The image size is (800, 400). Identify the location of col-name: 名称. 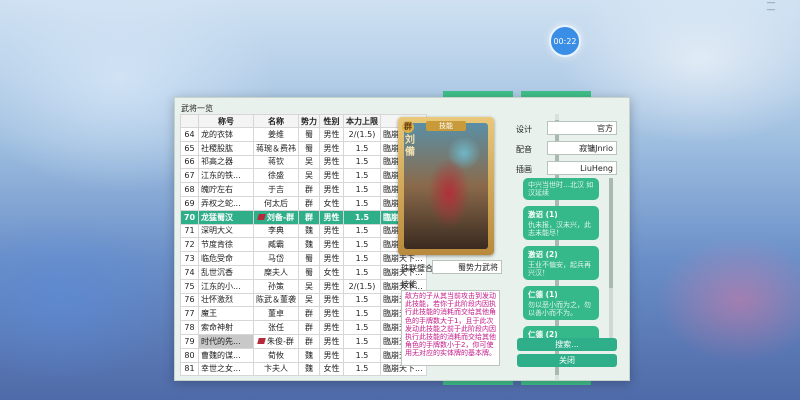
(276, 121).